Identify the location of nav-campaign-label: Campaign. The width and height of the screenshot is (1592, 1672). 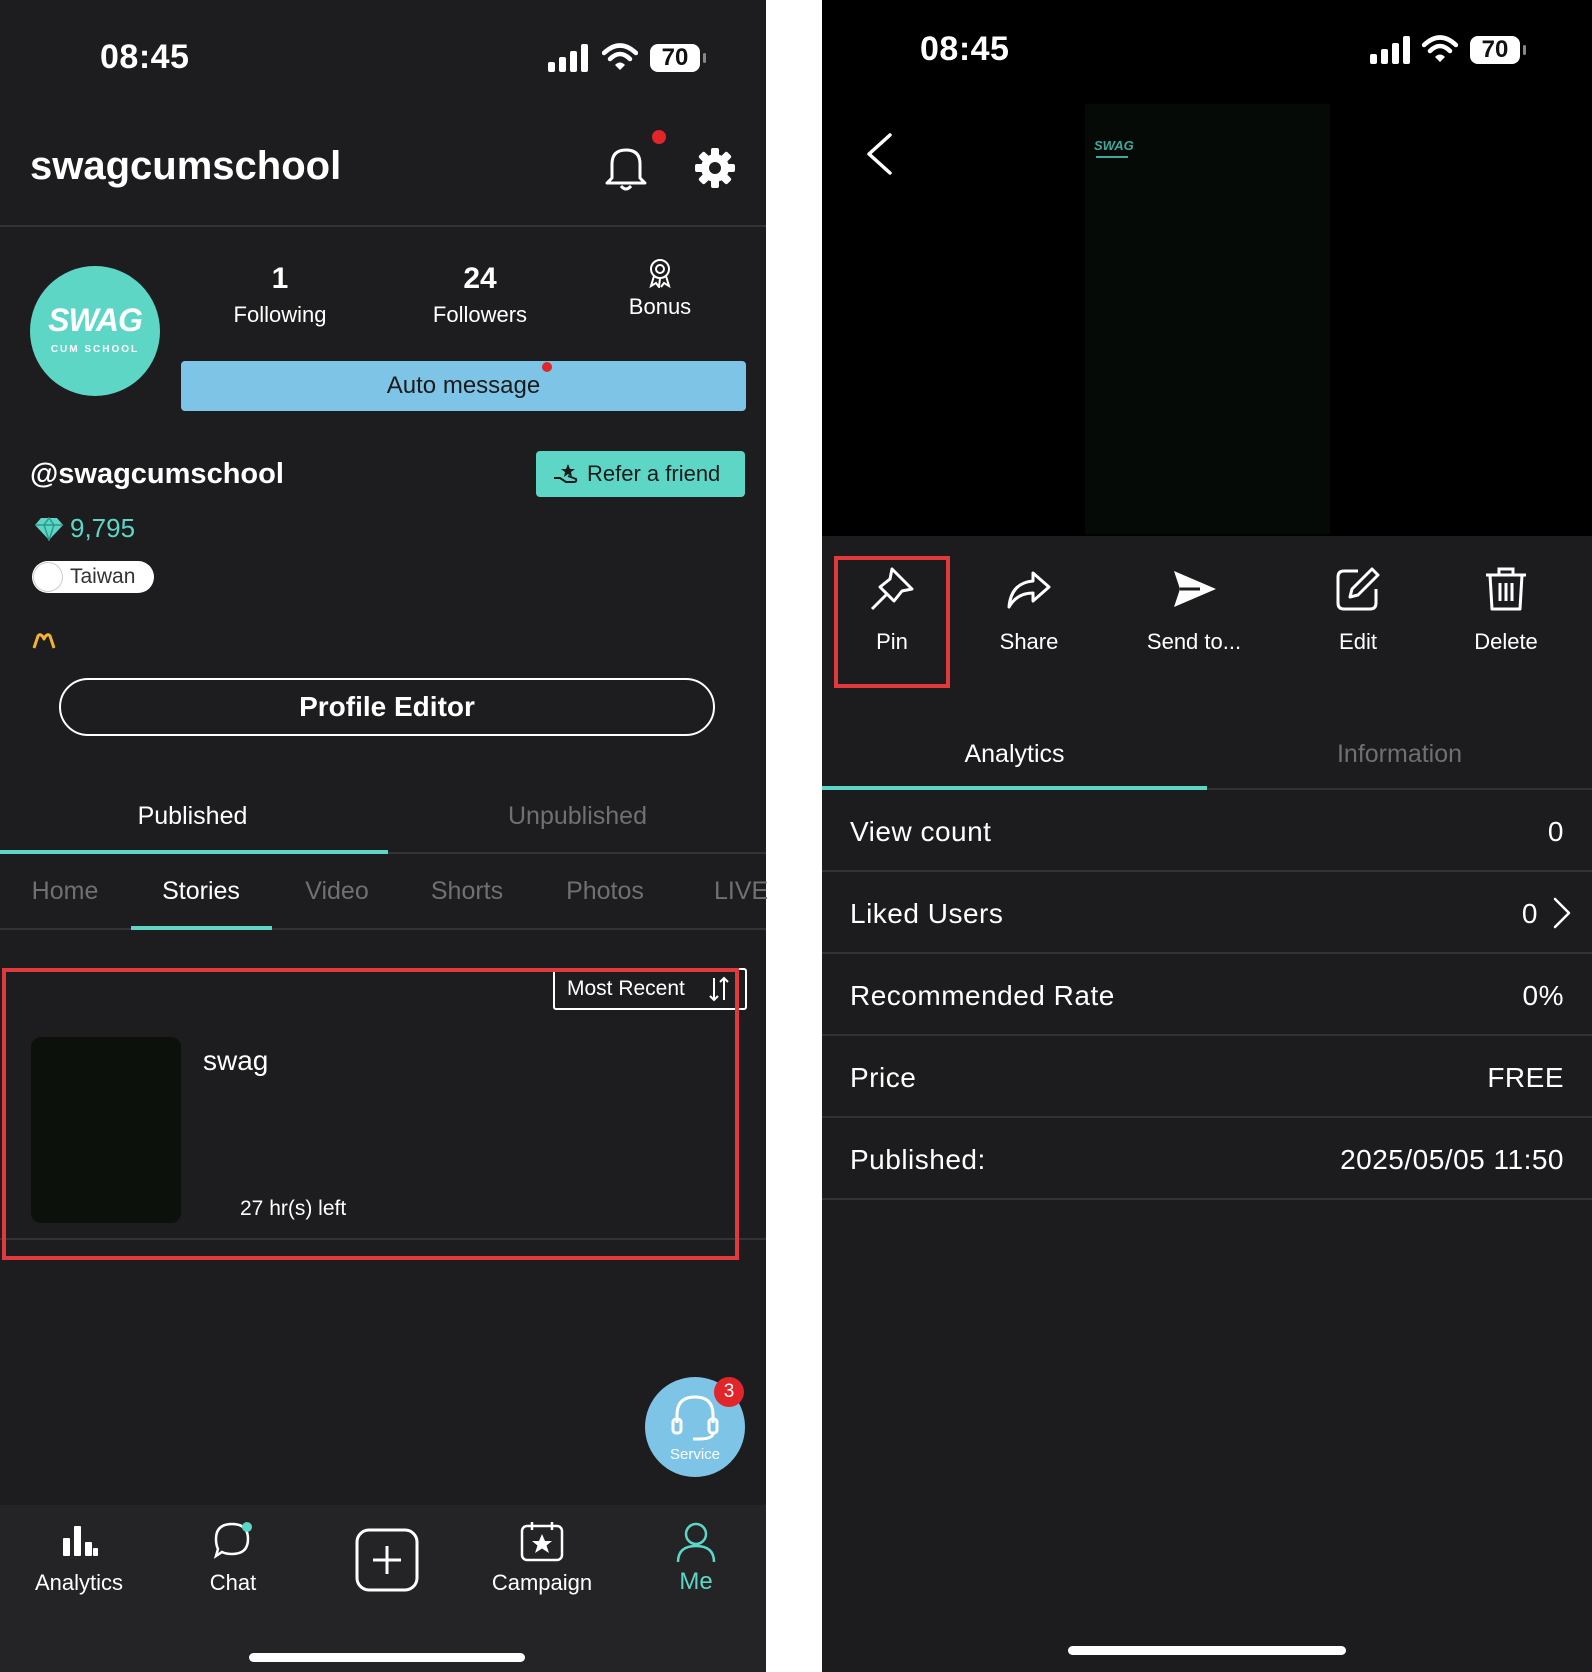
(542, 1582).